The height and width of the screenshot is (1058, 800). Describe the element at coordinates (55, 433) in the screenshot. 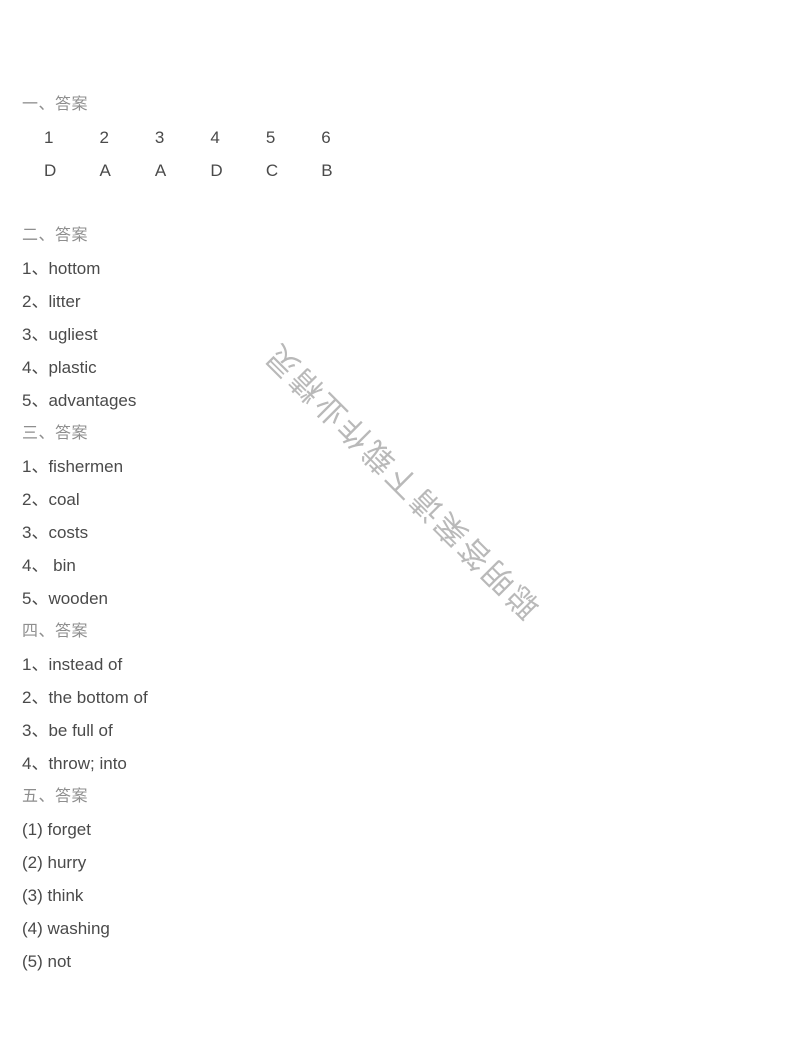

I see `section-heading-3: 三、答案` at that location.